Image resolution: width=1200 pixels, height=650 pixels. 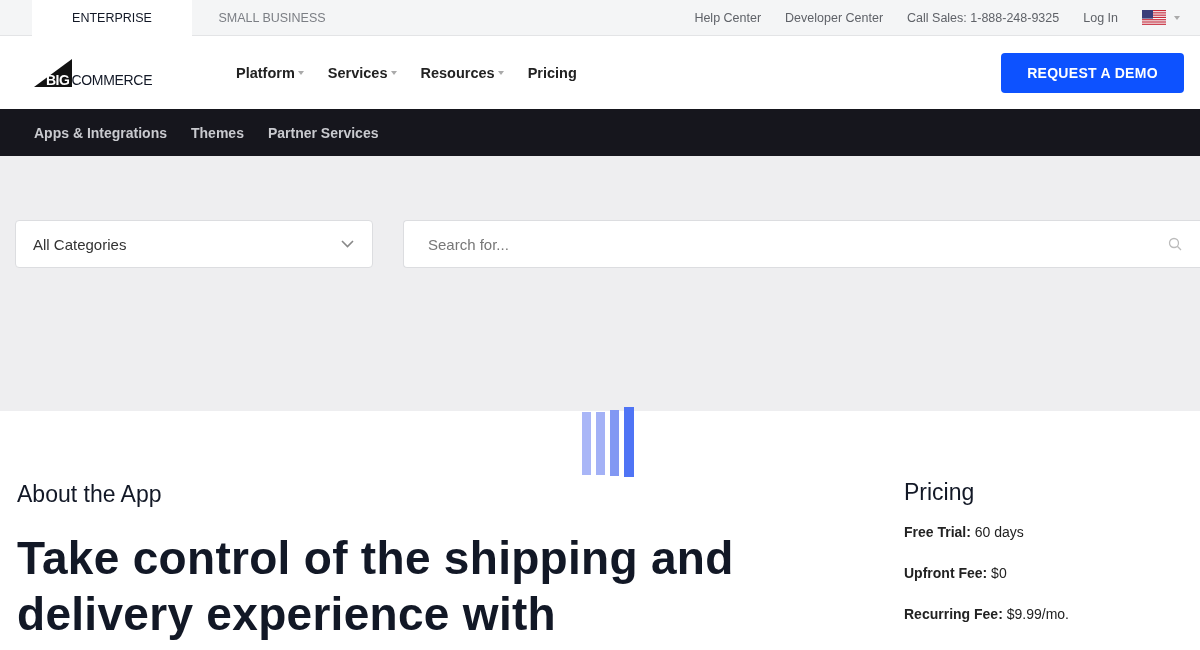 What do you see at coordinates (964, 532) in the screenshot?
I see `pricing-detail: Free Trial: 60 days` at bounding box center [964, 532].